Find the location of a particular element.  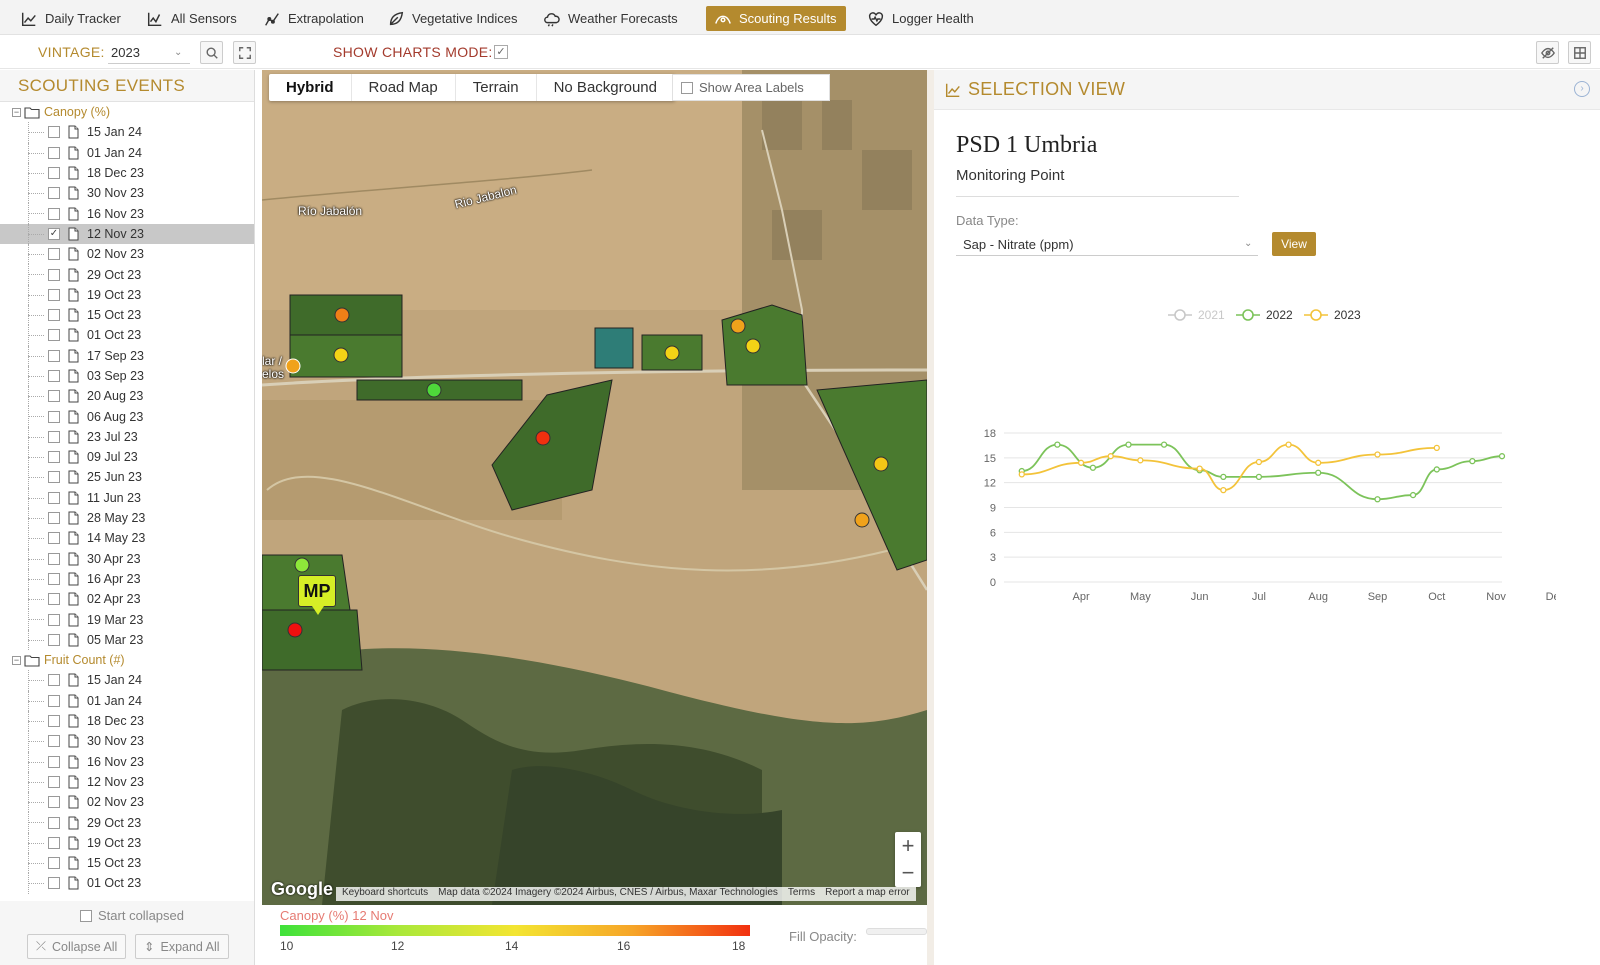

tab-logger-health: Logger Health is located at coordinates (920, 18).